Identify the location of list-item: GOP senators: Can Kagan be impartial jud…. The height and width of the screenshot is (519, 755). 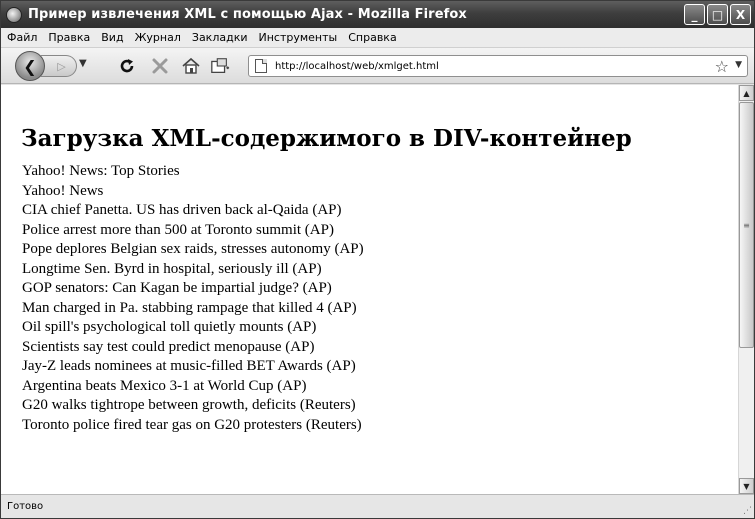
(177, 288).